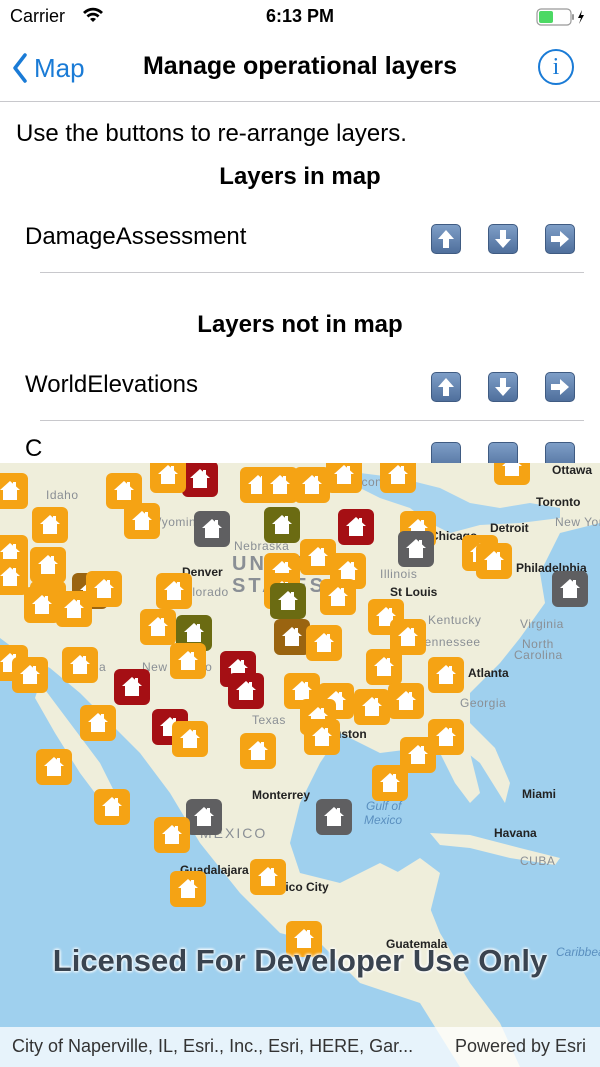 The height and width of the screenshot is (1067, 600). I want to click on damage-marker-brown, so click(292, 637).